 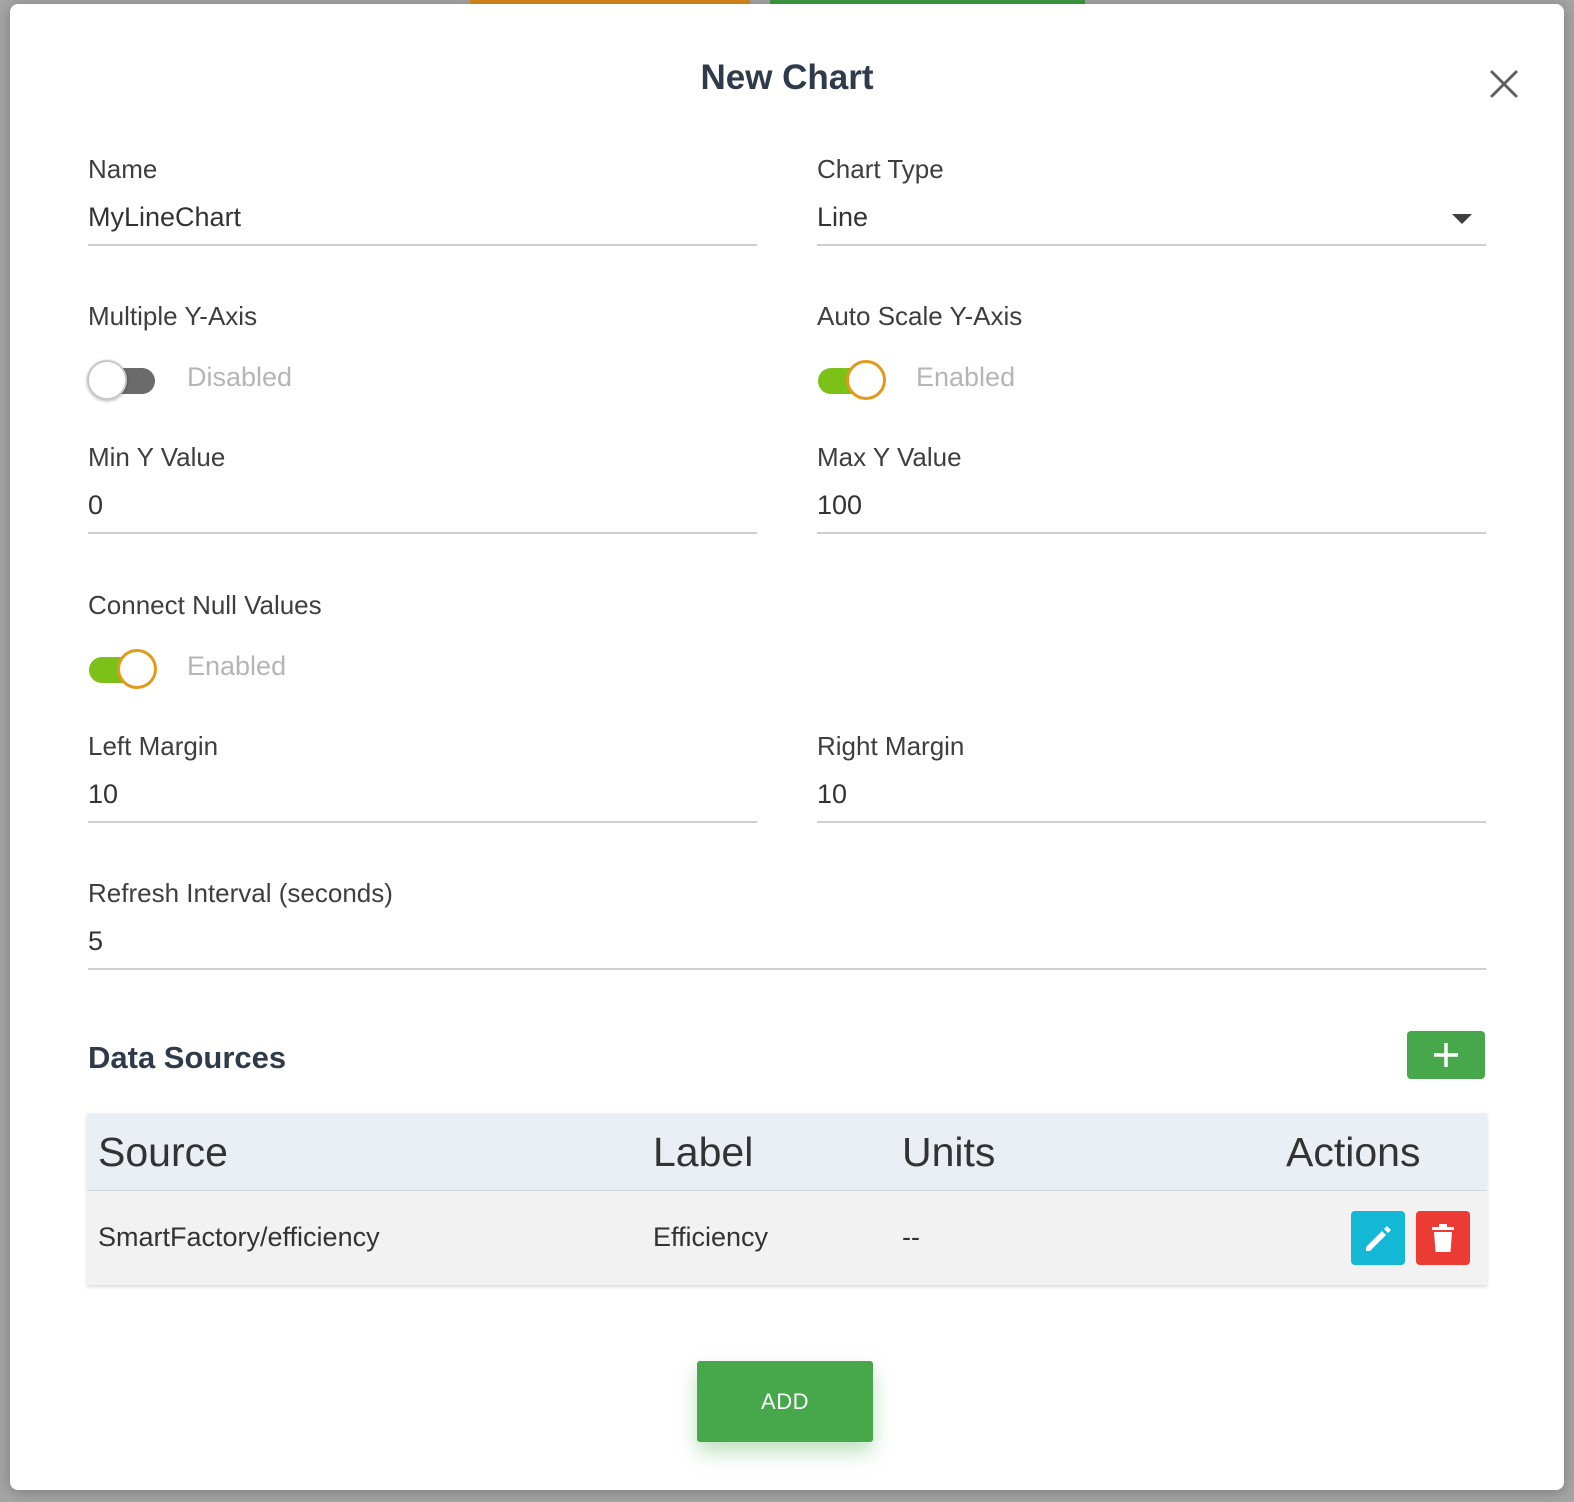 I want to click on auto-scale-y-axis-toggle, so click(x=851, y=380).